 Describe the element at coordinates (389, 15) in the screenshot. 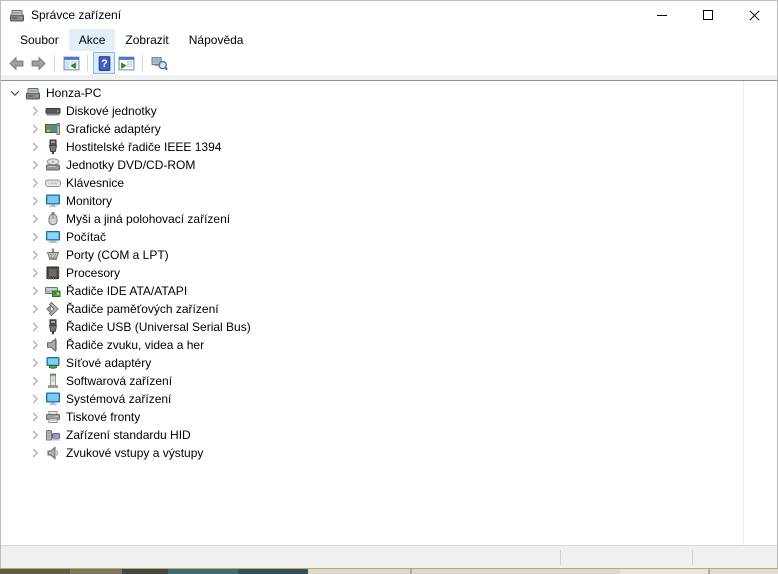

I see `title-bar: Správce zařízení` at that location.